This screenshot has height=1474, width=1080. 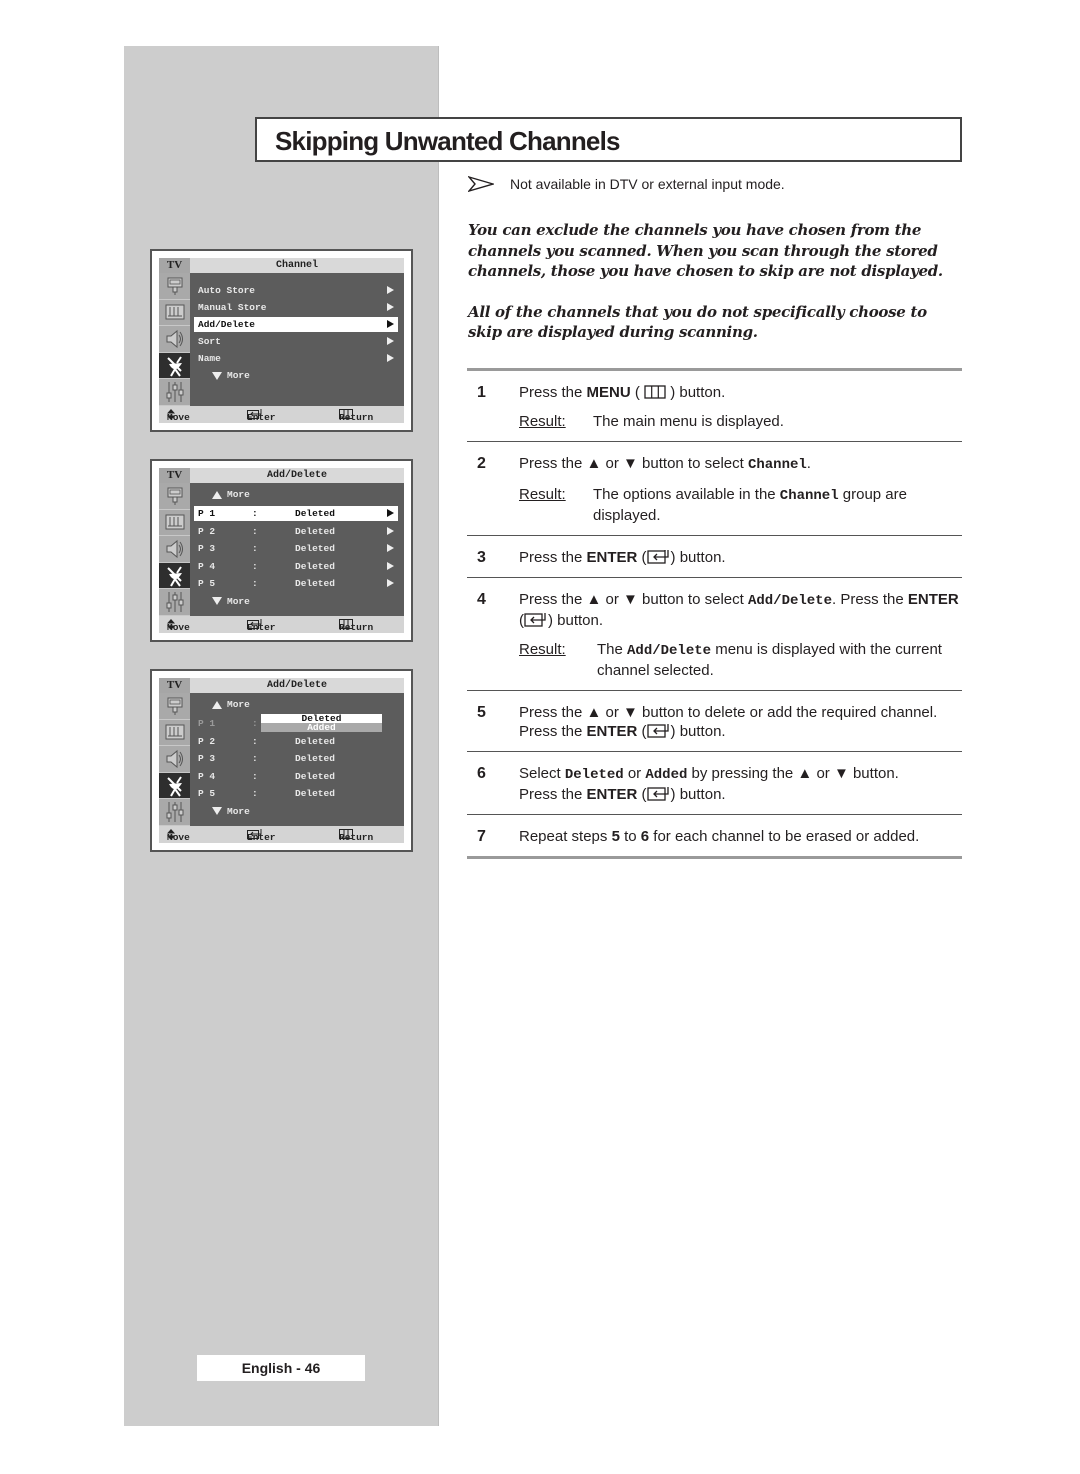 I want to click on osd-icon-sidebar, so click(x=174, y=549).